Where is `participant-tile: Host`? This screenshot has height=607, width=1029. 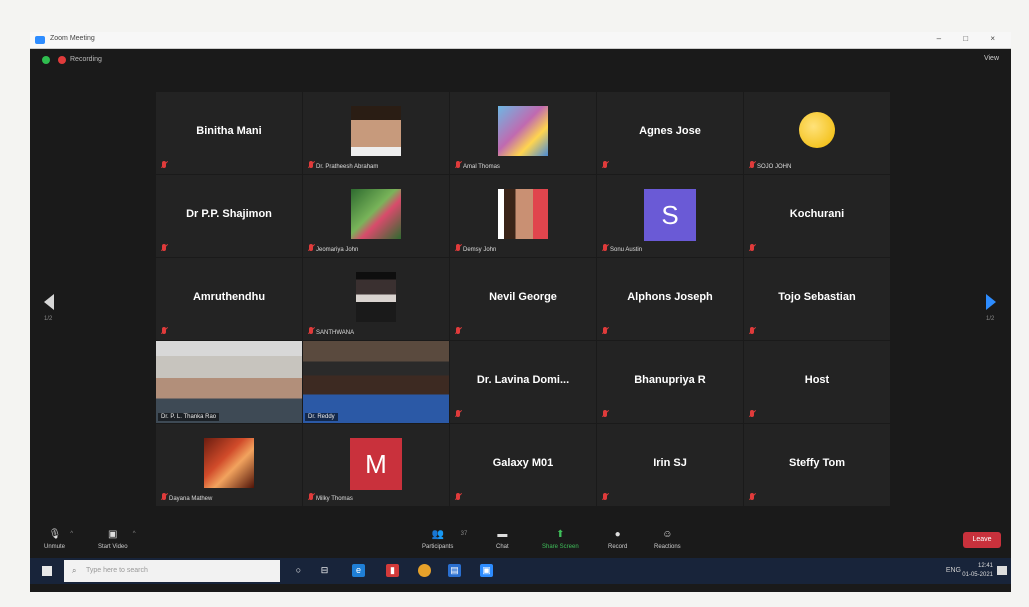
participant-tile: Host is located at coordinates (817, 382).